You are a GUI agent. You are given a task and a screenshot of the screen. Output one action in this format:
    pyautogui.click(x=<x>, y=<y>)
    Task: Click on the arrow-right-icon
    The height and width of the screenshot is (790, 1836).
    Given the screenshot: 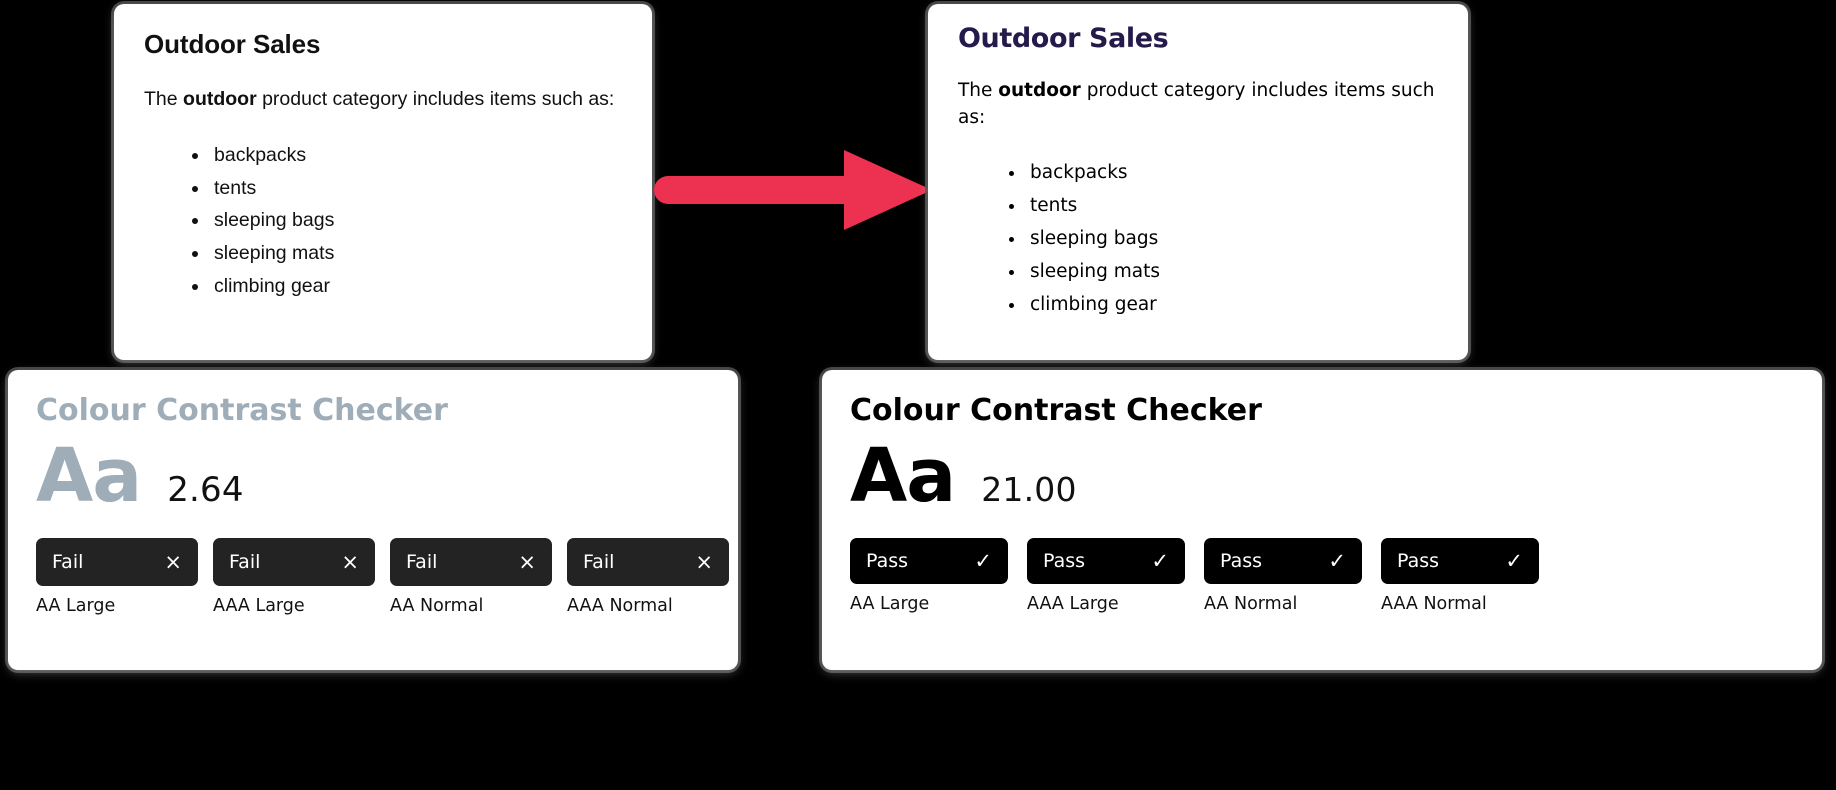 What is the action you would take?
    pyautogui.click(x=793, y=190)
    